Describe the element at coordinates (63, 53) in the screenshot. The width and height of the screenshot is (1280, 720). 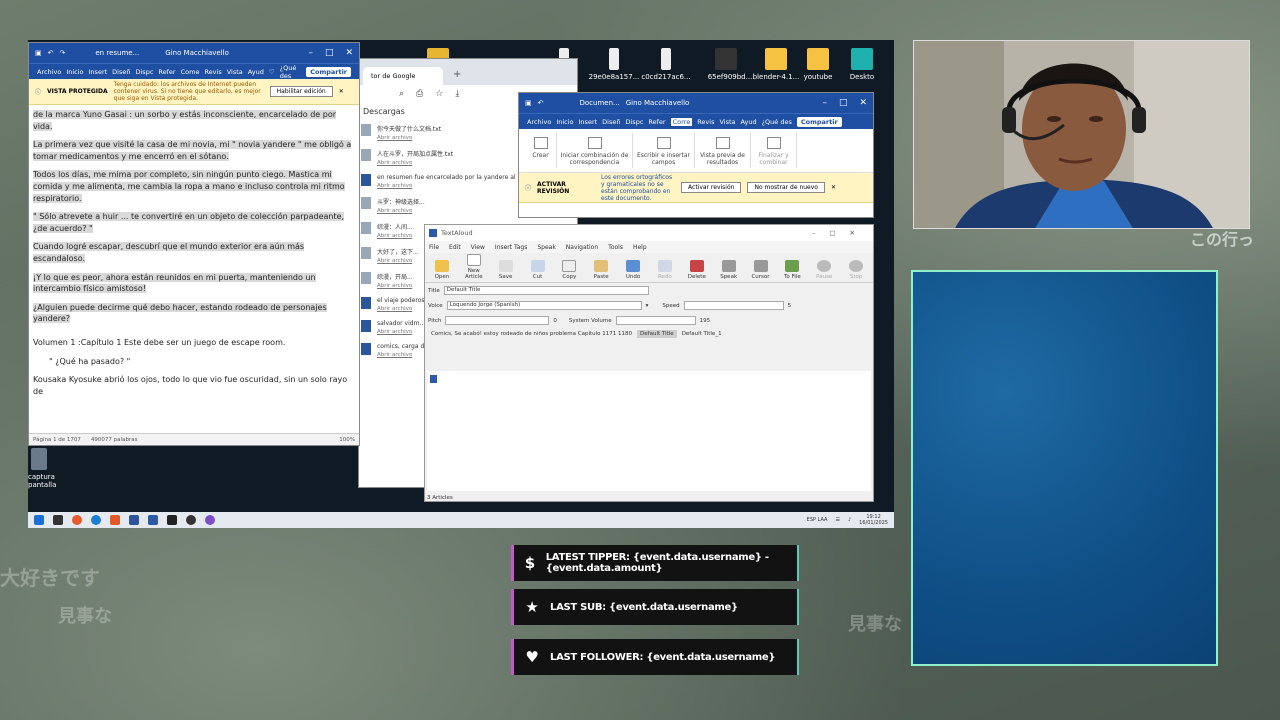
I see `redo-icon: ↷` at that location.